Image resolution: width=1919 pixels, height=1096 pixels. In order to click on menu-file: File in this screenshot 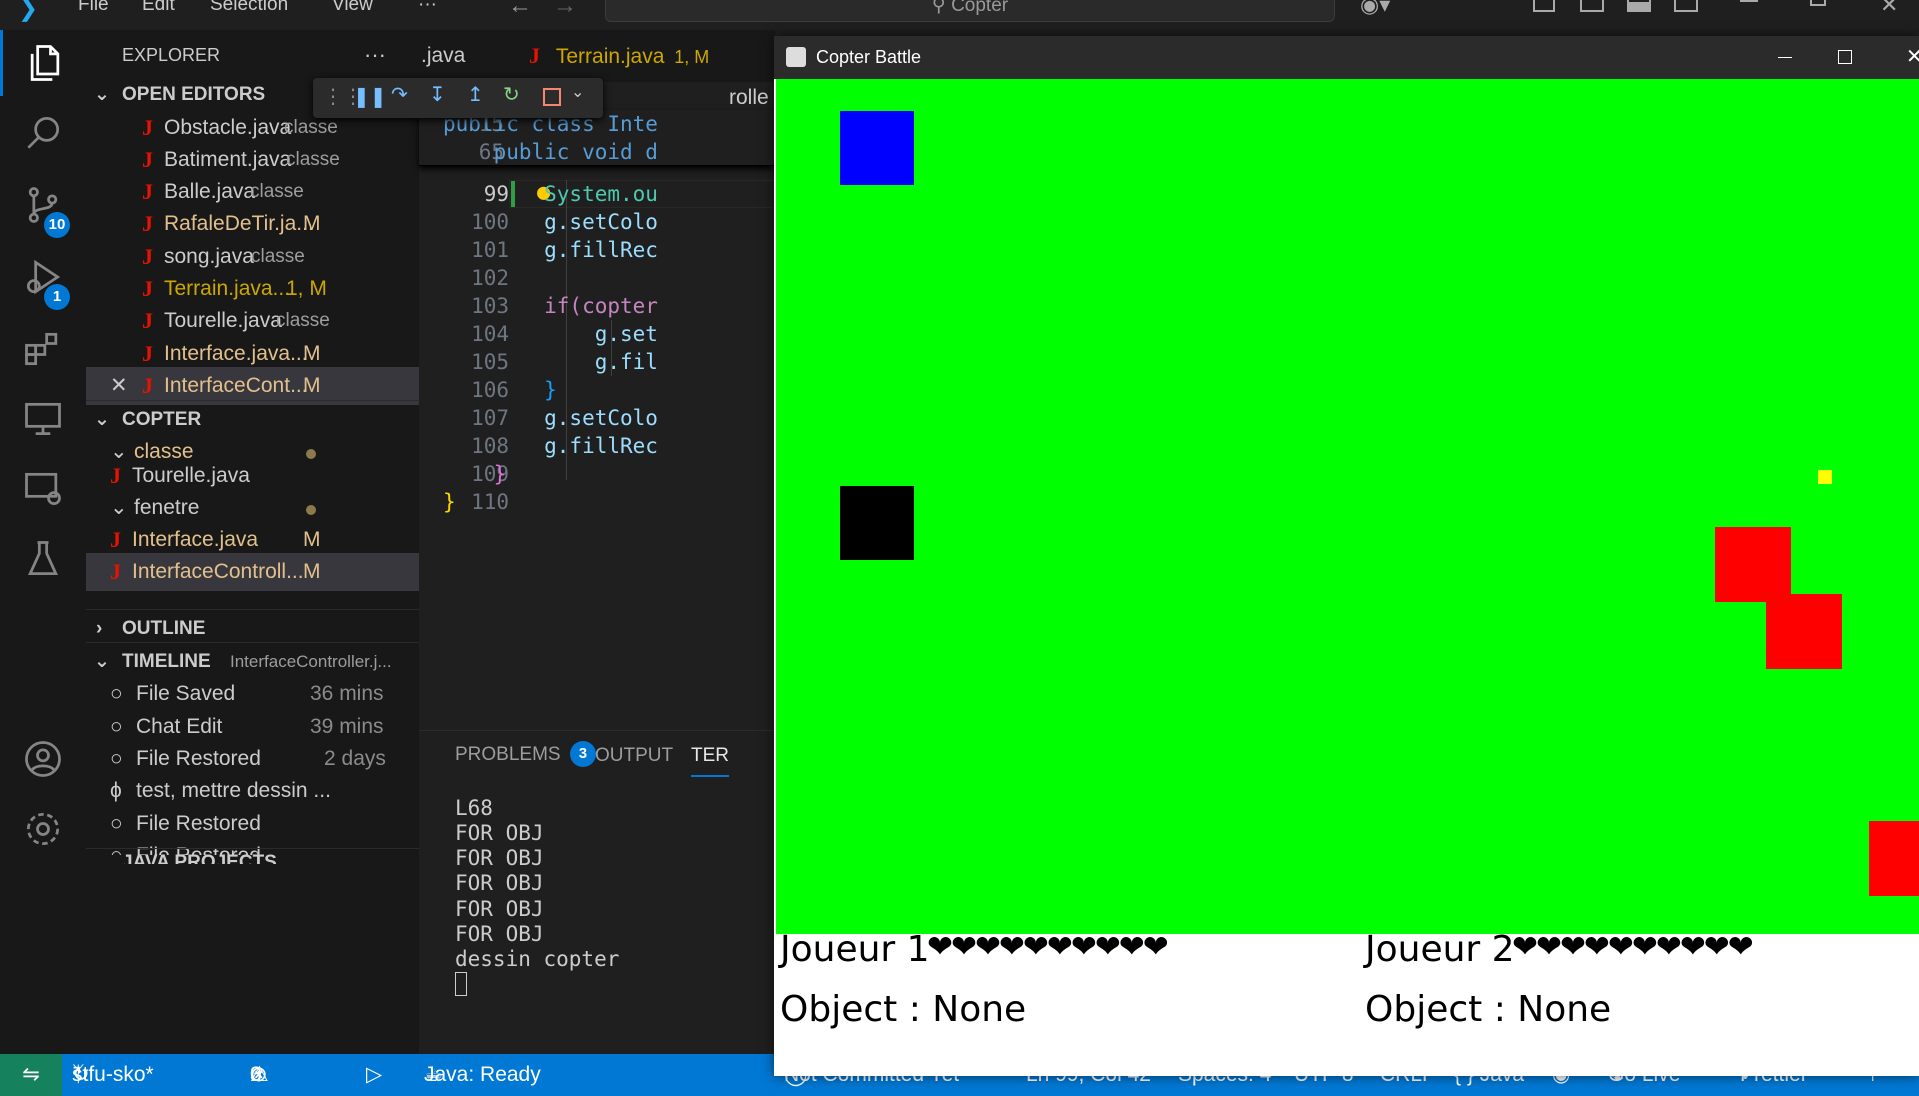, I will do `click(93, 8)`.